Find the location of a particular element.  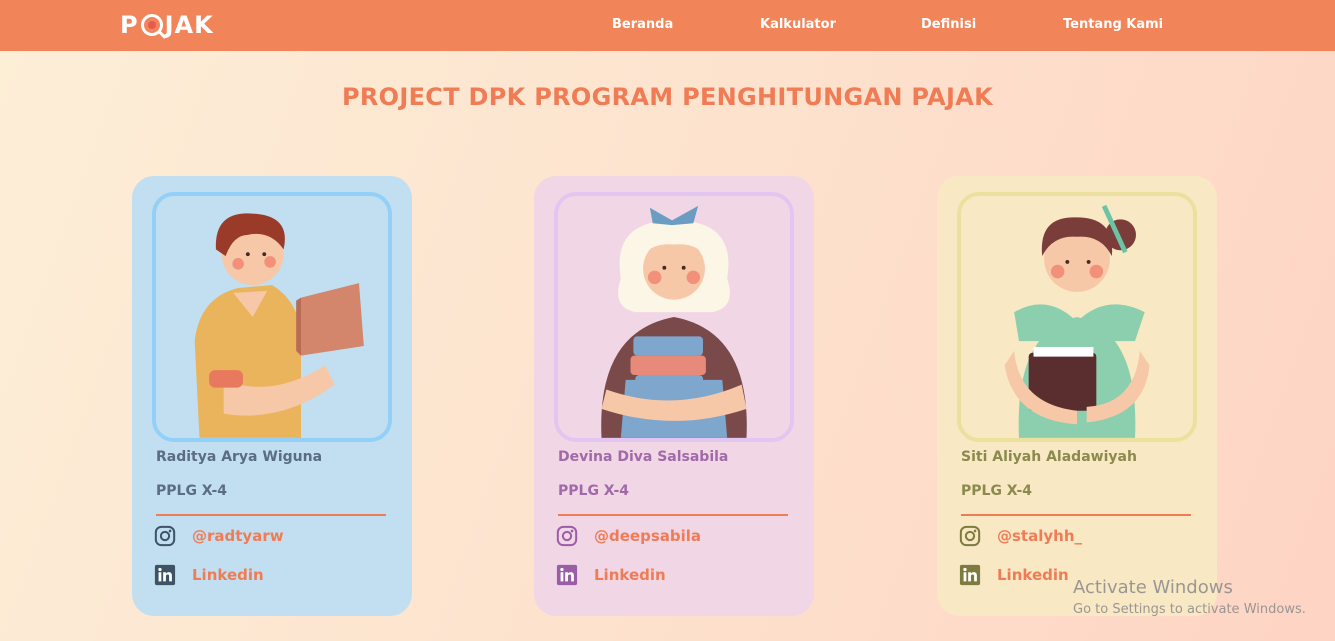

instagram-row: @radtyarw is located at coordinates (219, 536).